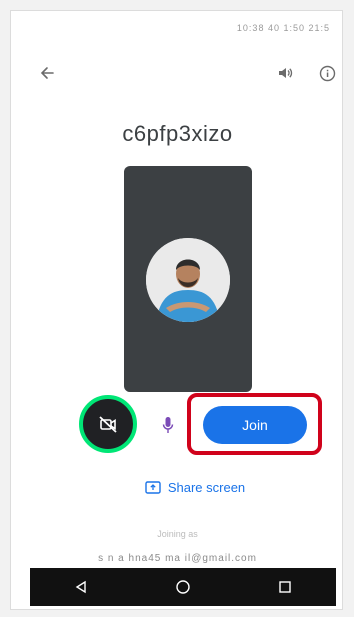 This screenshot has height=617, width=354. I want to click on speaker-button, so click(285, 73).